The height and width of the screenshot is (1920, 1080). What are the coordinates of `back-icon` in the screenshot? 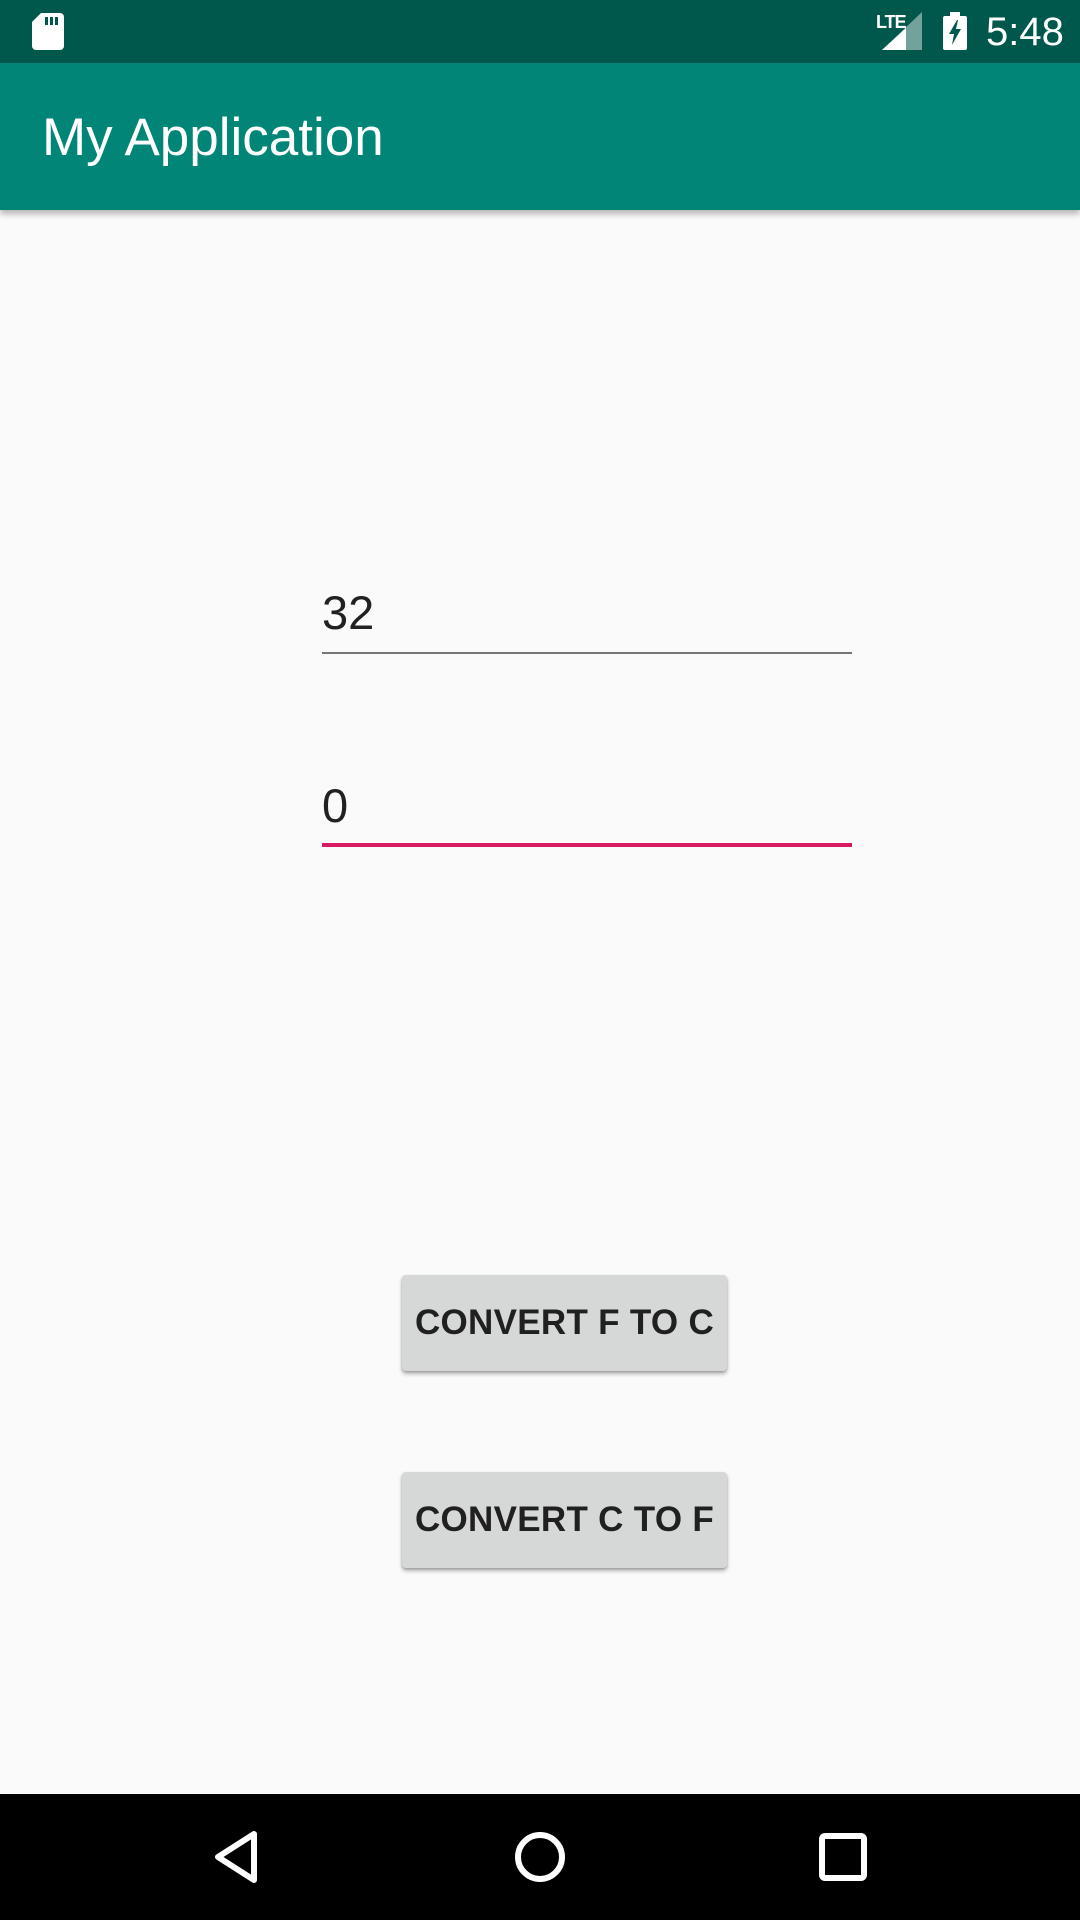 It's located at (237, 1857).